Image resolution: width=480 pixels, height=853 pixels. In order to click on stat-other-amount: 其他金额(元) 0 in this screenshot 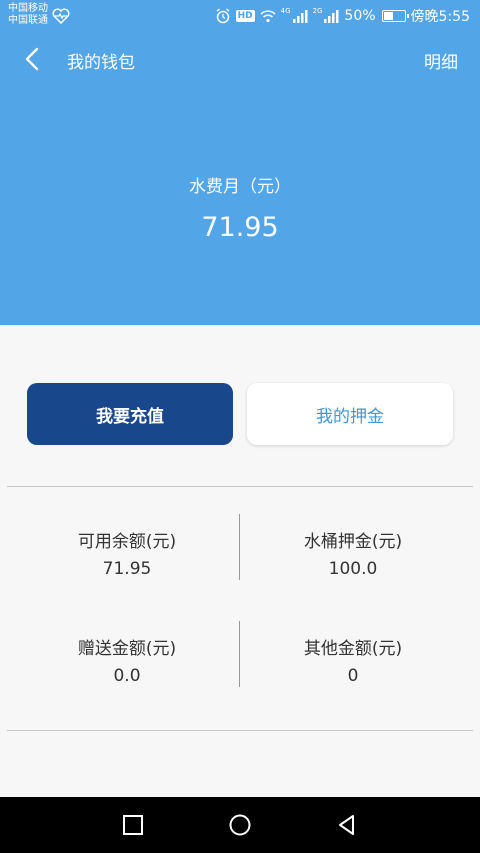, I will do `click(353, 662)`.